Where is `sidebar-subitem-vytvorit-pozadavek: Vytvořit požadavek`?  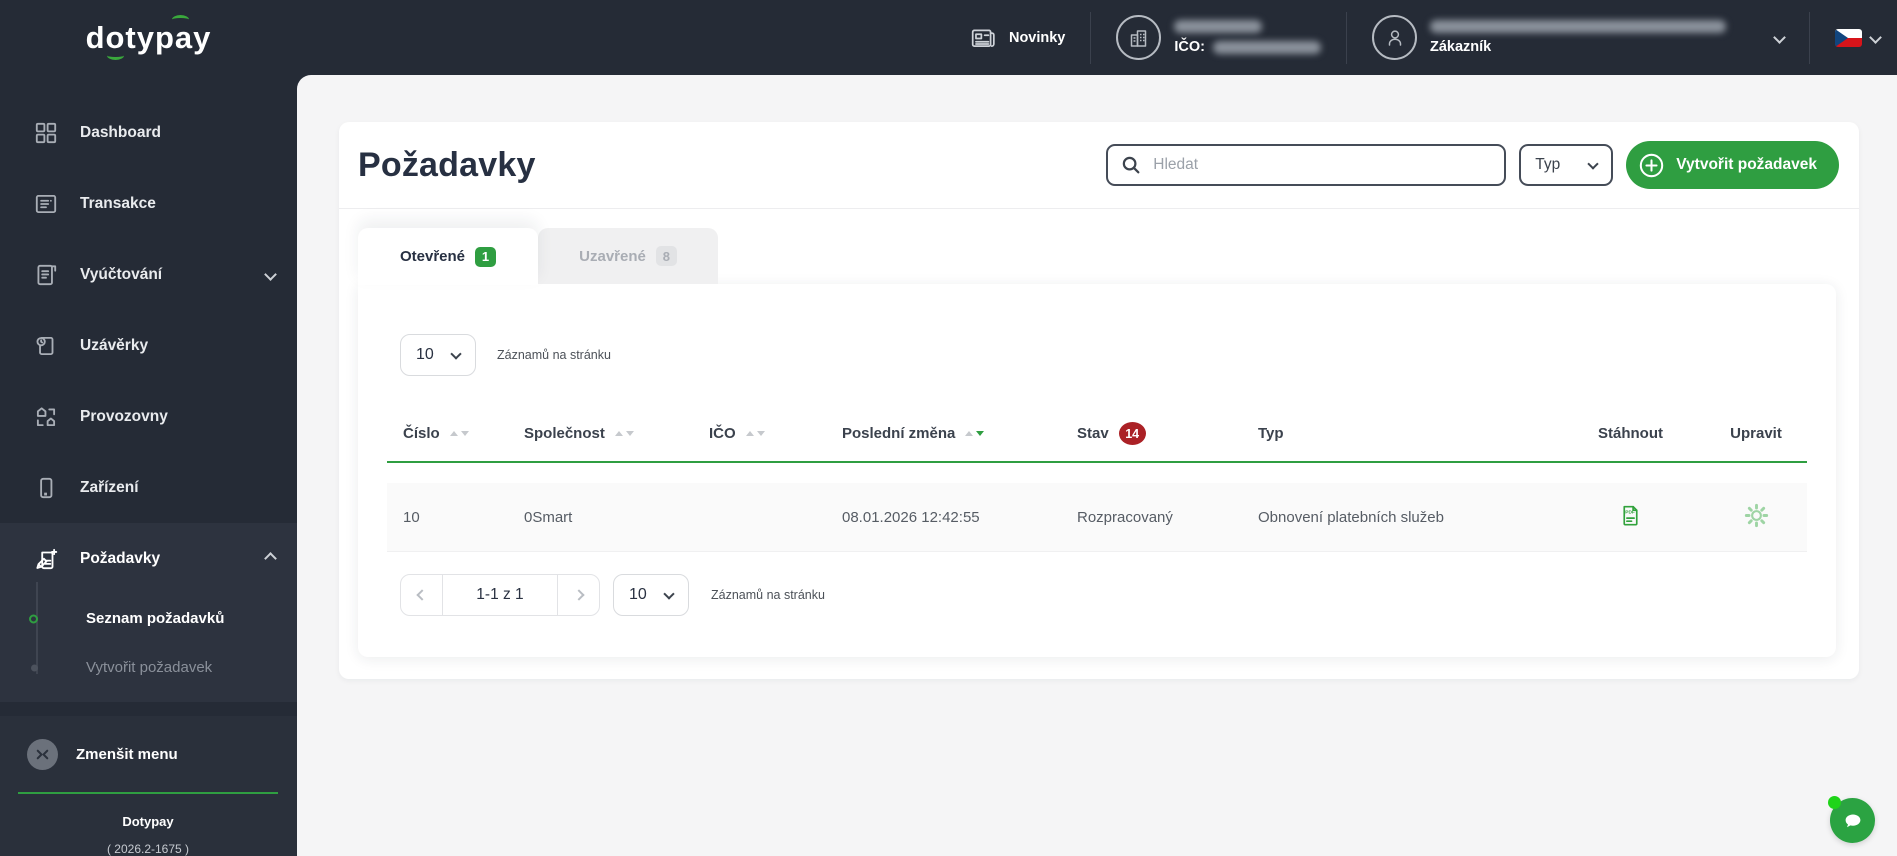
sidebar-subitem-vytvorit-pozadavek: Vytvořit požadavek is located at coordinates (148, 667).